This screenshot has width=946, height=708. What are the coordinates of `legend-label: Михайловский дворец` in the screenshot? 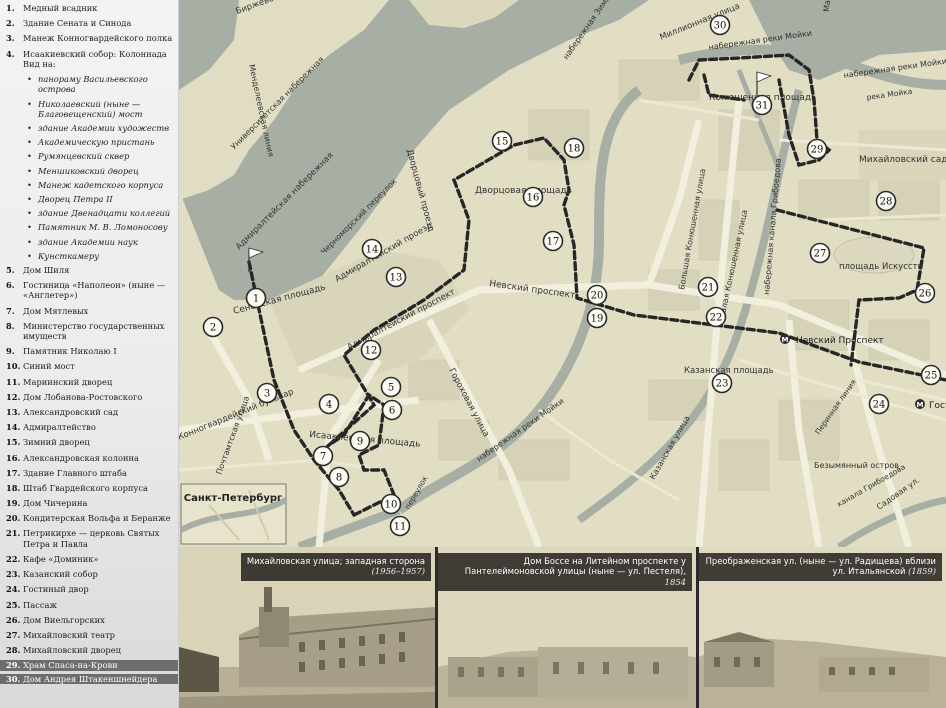 It's located at (72, 650).